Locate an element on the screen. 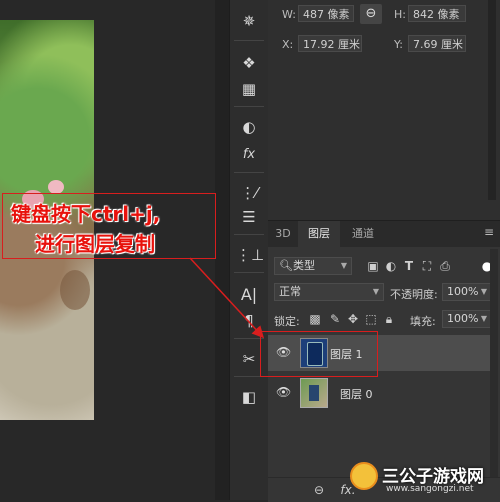 Image resolution: width=500 pixels, height=502 pixels. lock-label: 锁定: is located at coordinates (287, 321).